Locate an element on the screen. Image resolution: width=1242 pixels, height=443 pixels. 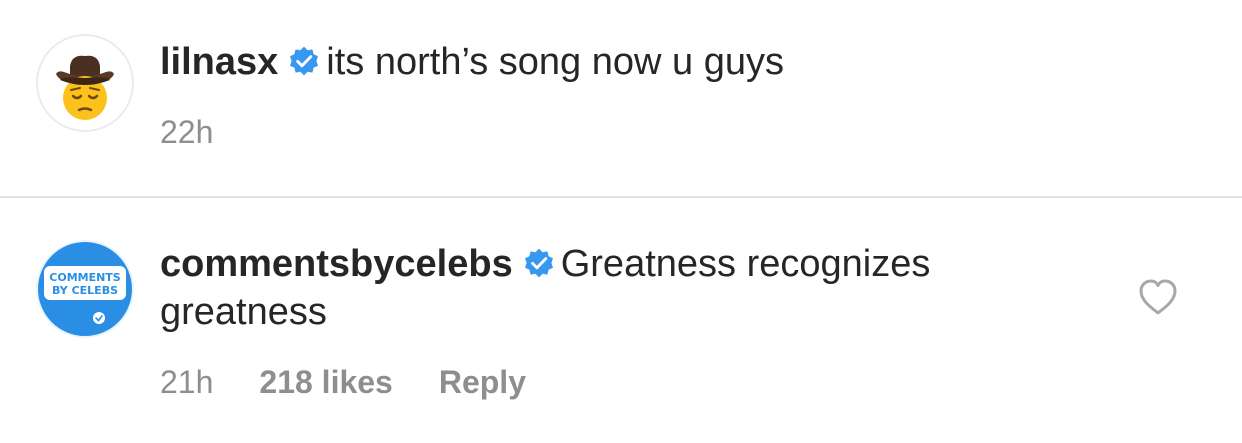
svg-text: BY CELEBS is located at coordinates (85, 290).